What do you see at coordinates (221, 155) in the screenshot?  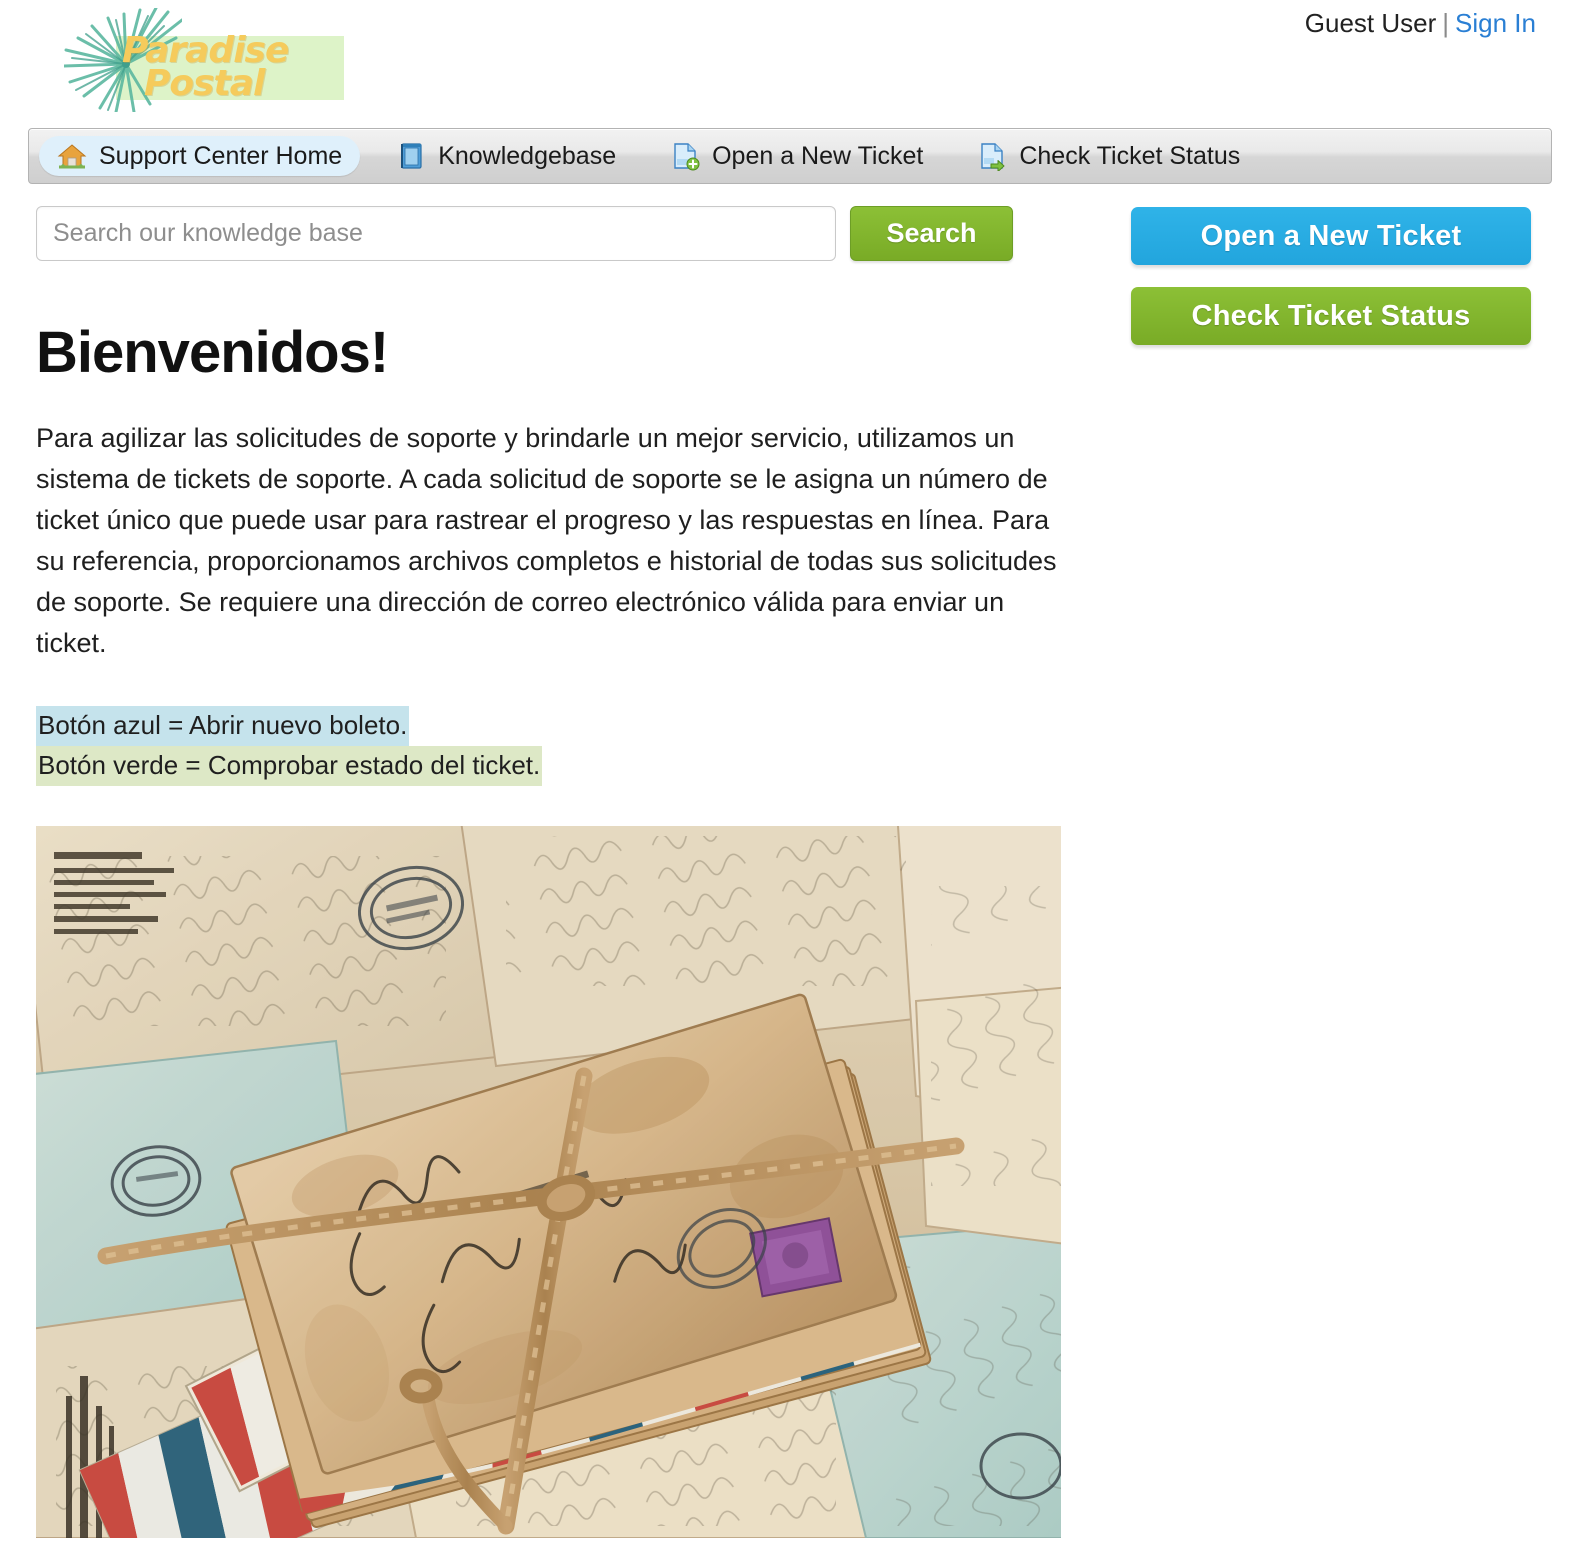 I see `nav-label: Support Center Home` at bounding box center [221, 155].